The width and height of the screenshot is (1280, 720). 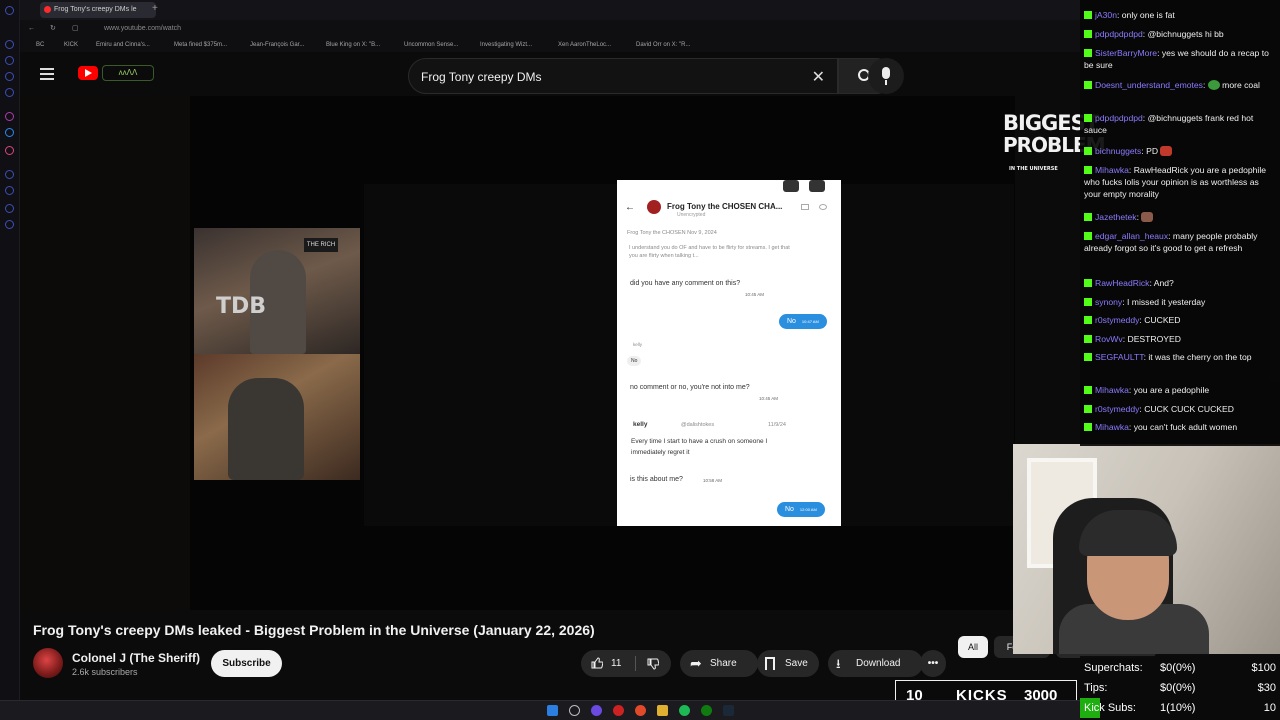 What do you see at coordinates (1119, 357) in the screenshot?
I see `chat-username: SEGFAULTT` at bounding box center [1119, 357].